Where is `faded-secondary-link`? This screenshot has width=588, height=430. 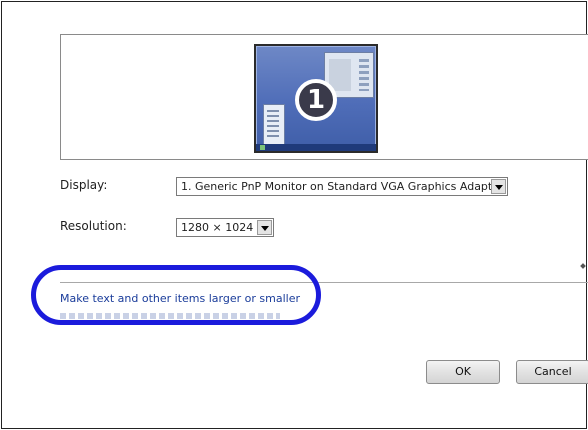
faded-secondary-link is located at coordinates (170, 316).